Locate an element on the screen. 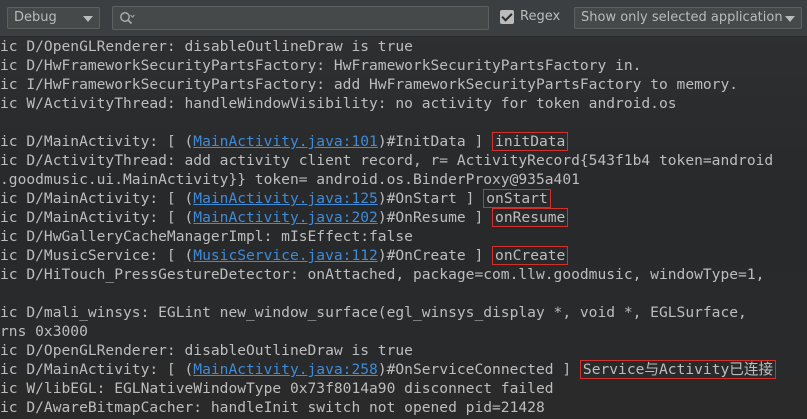 The image size is (807, 419). highlighted-message: initData is located at coordinates (530, 141).